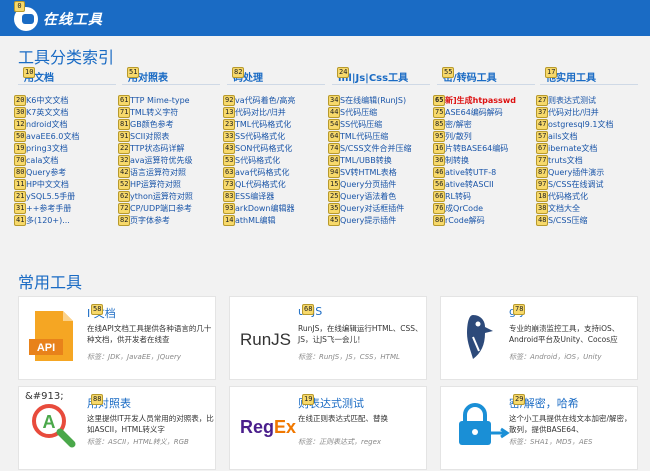 This screenshot has width=650, height=471. What do you see at coordinates (259, 125) in the screenshot?
I see `tool-link: TML代码格式化 23` at bounding box center [259, 125].